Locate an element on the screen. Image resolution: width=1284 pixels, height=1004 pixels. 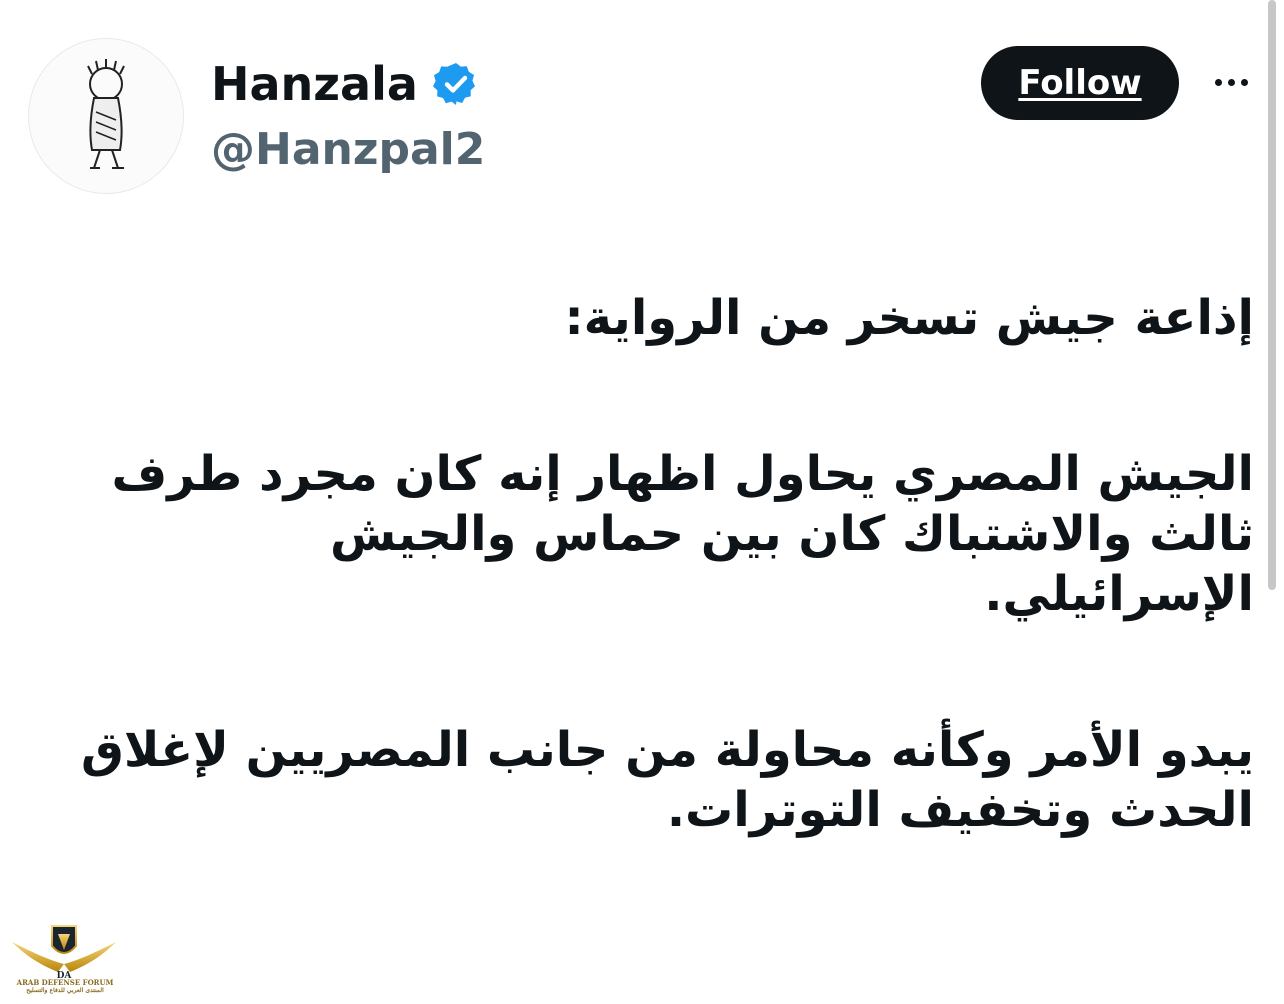
verified-badge-icon is located at coordinates (456, 84).